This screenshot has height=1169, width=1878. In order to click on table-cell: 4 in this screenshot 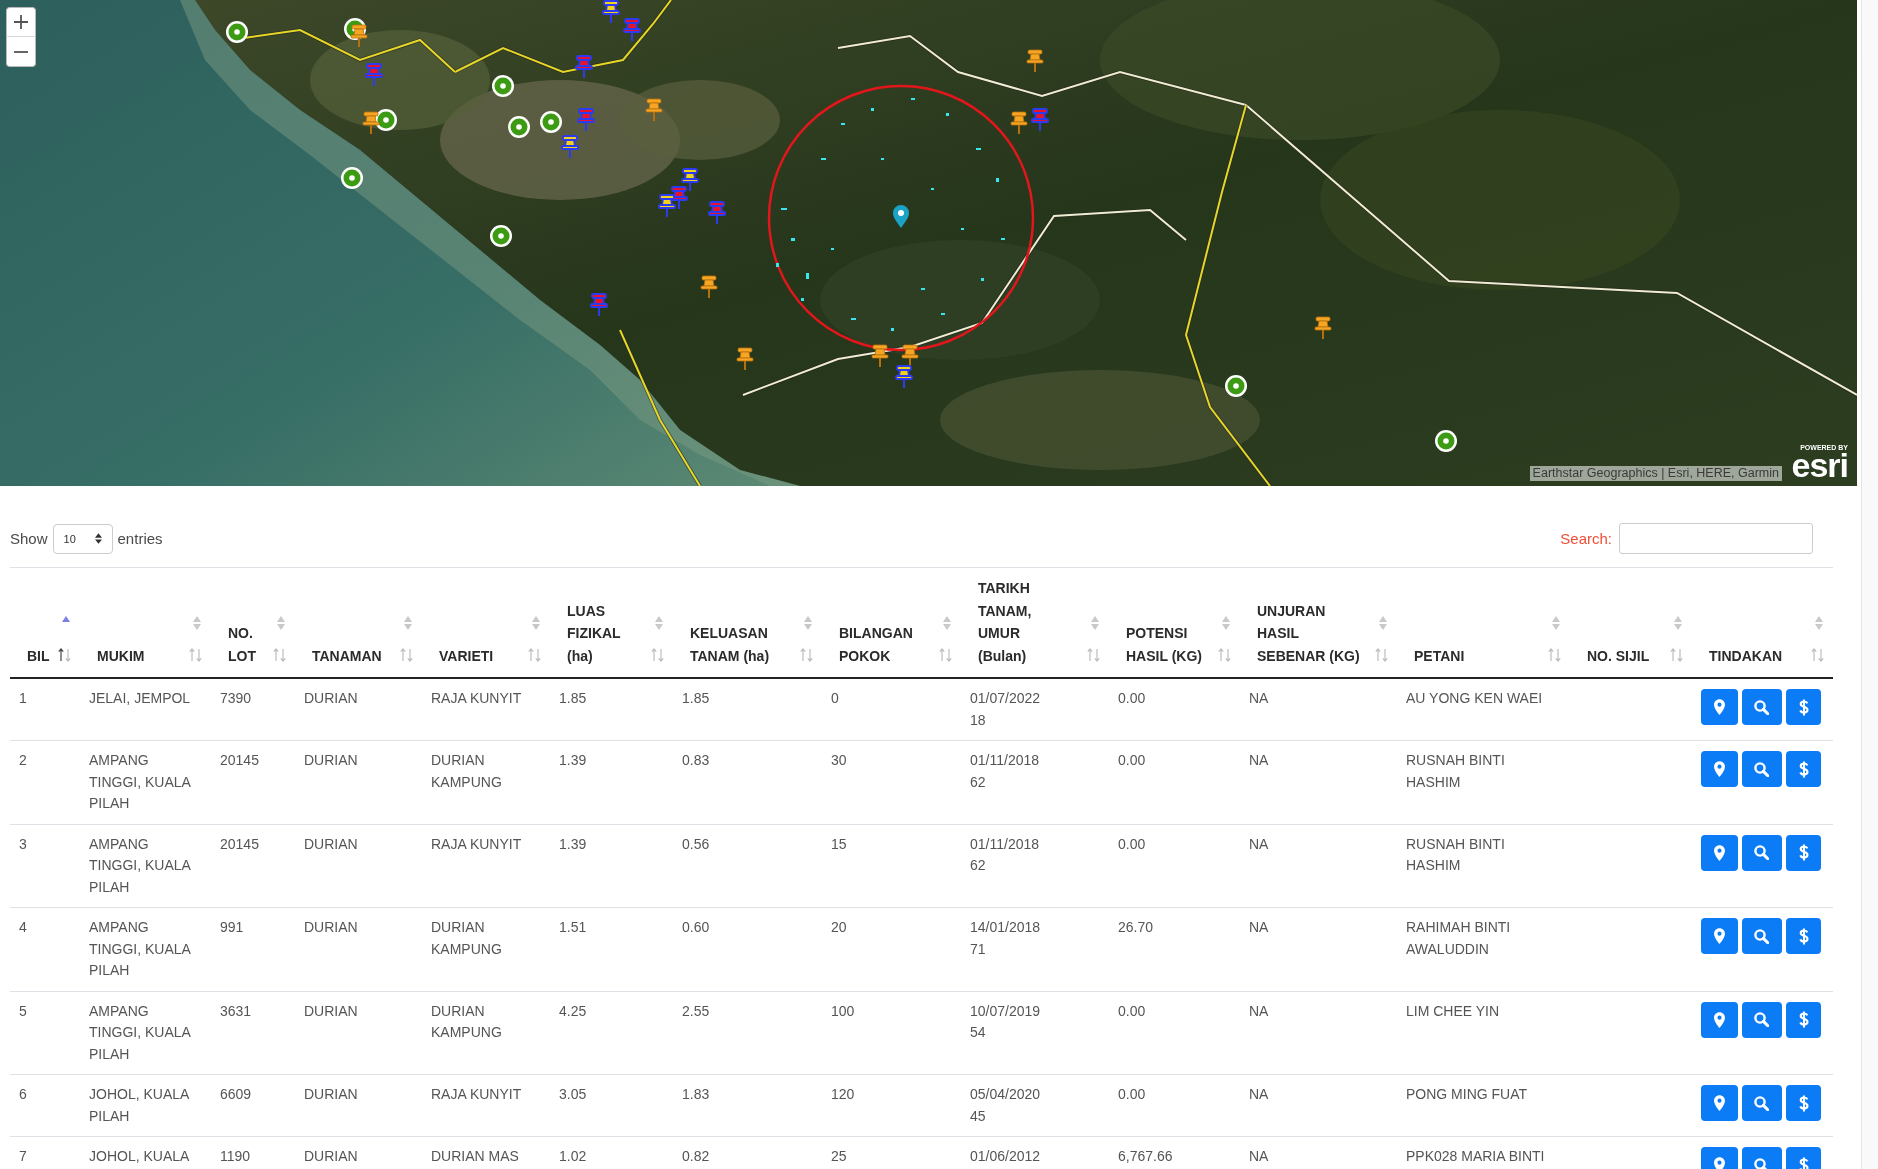, I will do `click(45, 949)`.